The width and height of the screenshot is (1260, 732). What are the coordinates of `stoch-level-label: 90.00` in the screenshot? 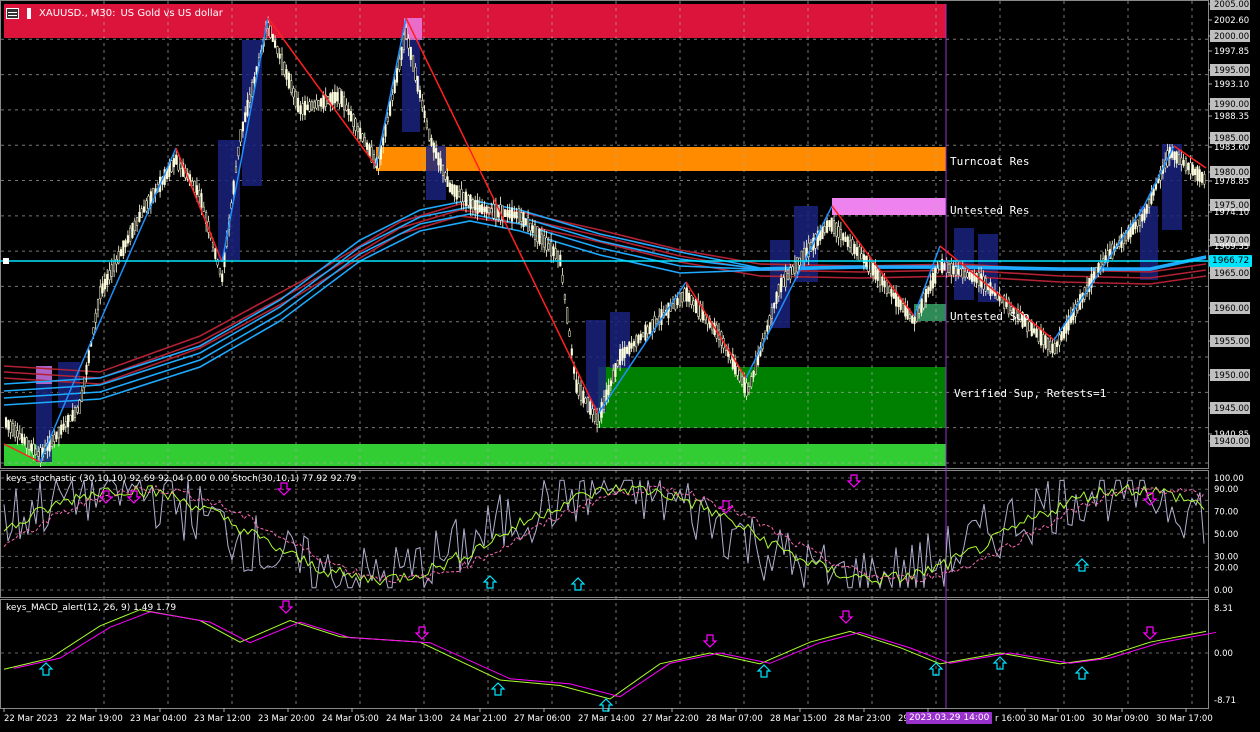 It's located at (1226, 490).